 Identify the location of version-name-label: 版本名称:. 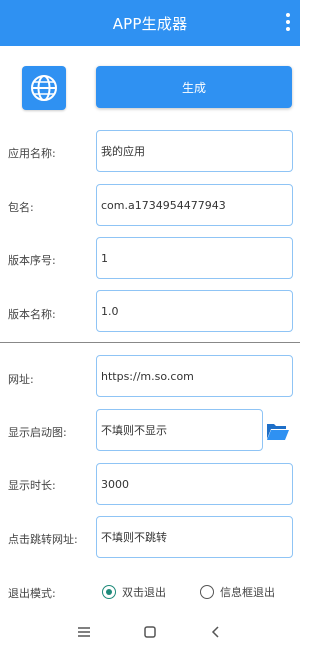
(32, 314).